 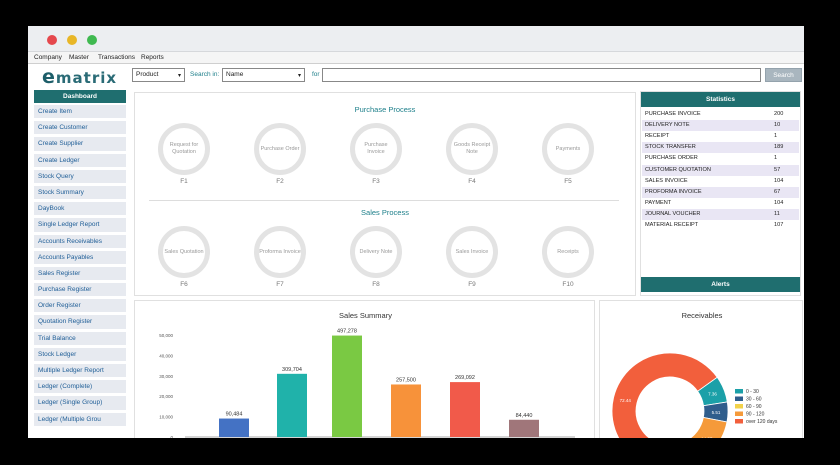 What do you see at coordinates (465, 378) in the screenshot?
I see `bar-value-label: 269,092` at bounding box center [465, 378].